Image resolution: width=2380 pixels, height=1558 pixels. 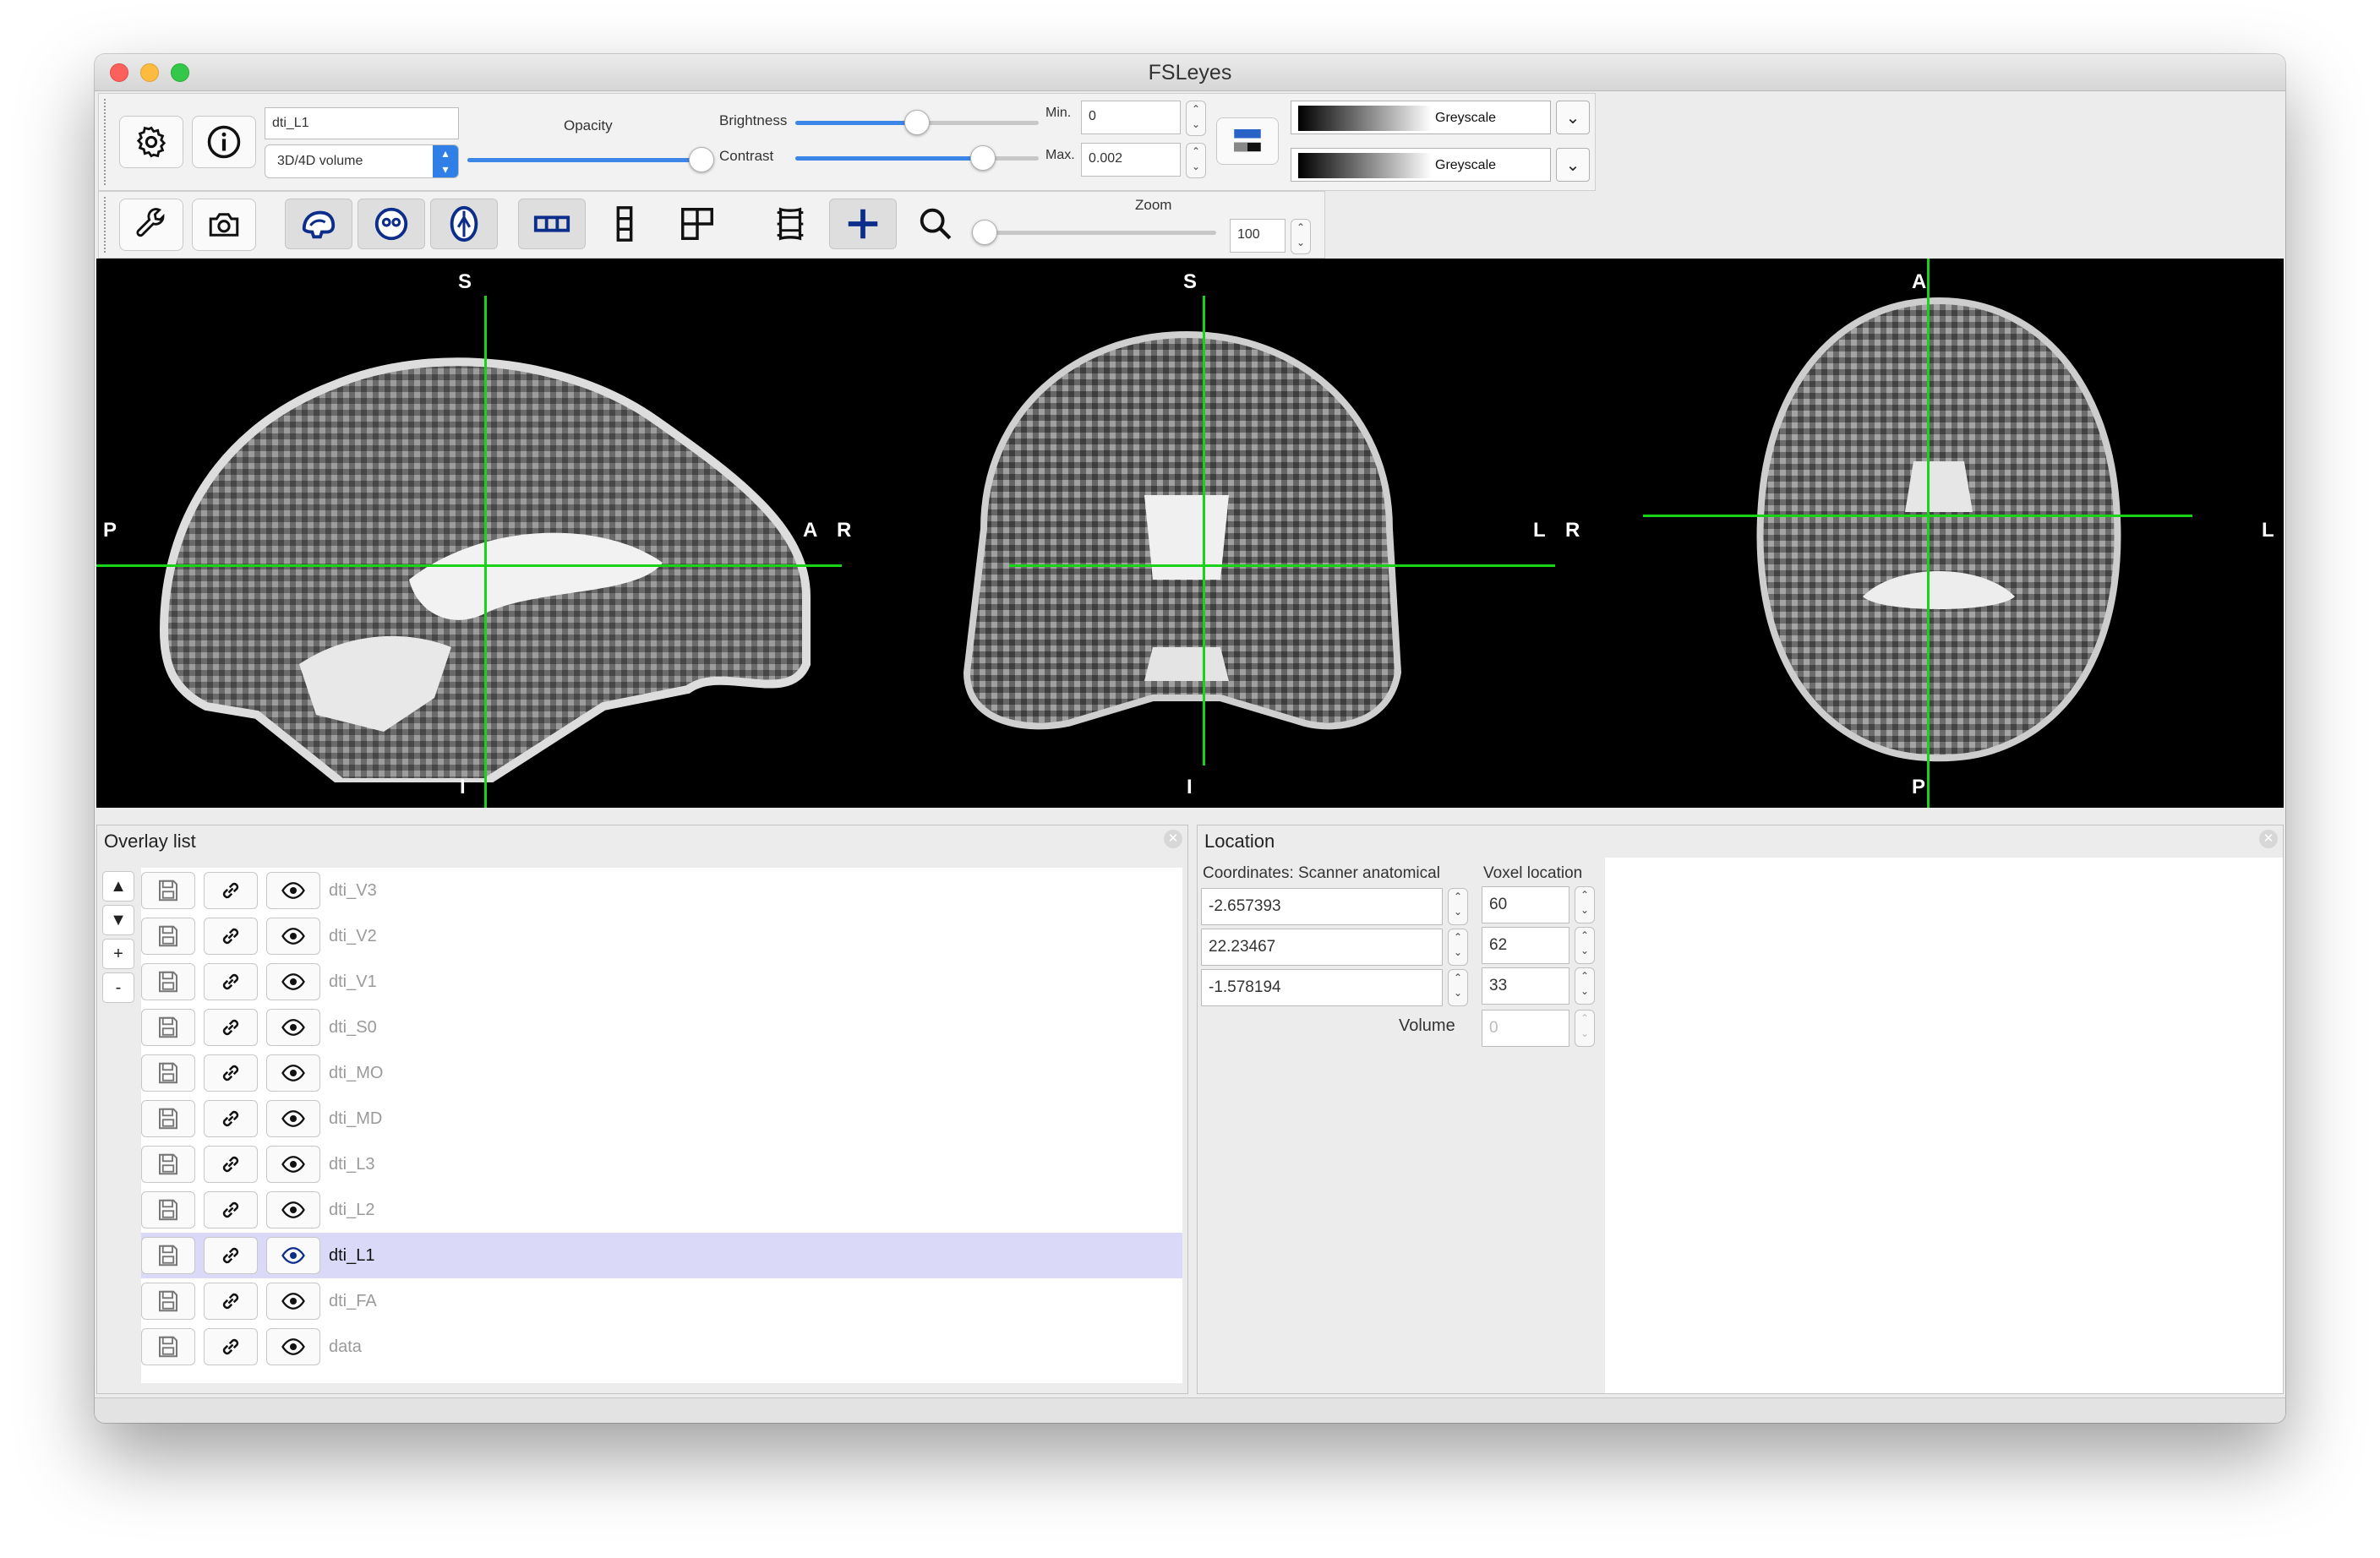 I want to click on voxel-z-field: 33, so click(x=1526, y=986).